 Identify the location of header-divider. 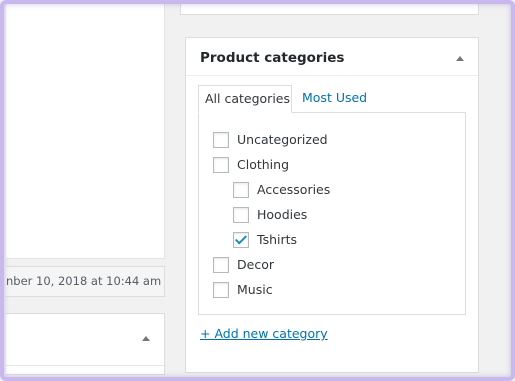
(332, 75).